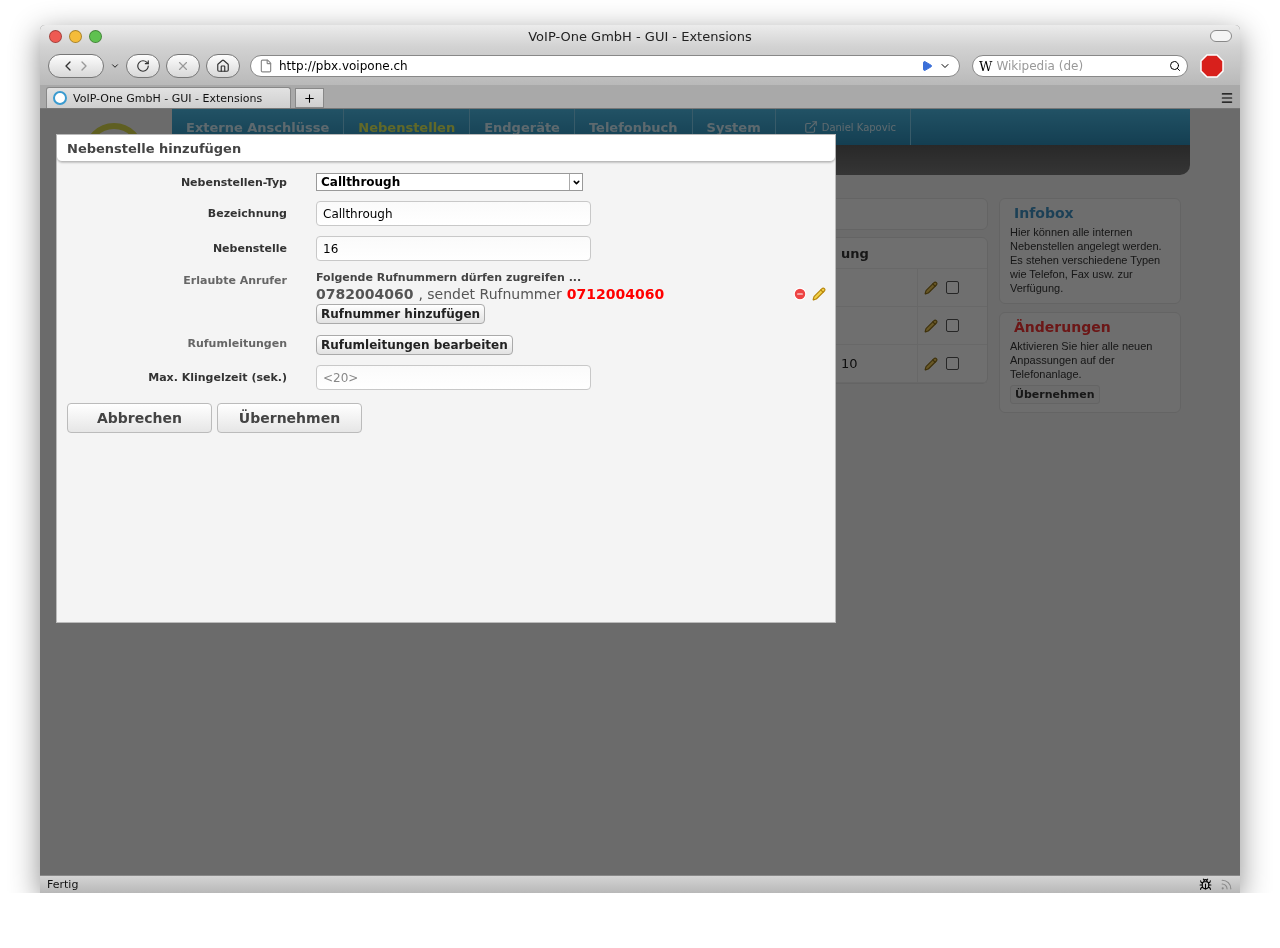  What do you see at coordinates (168, 97) in the screenshot?
I see `browser-tab: VoIP-One GmbH - GUI - Extensions` at bounding box center [168, 97].